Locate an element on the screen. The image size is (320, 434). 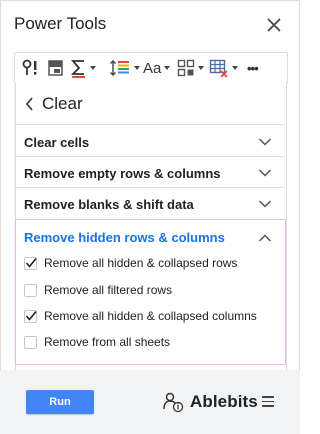
page-title: Clear is located at coordinates (62, 103).